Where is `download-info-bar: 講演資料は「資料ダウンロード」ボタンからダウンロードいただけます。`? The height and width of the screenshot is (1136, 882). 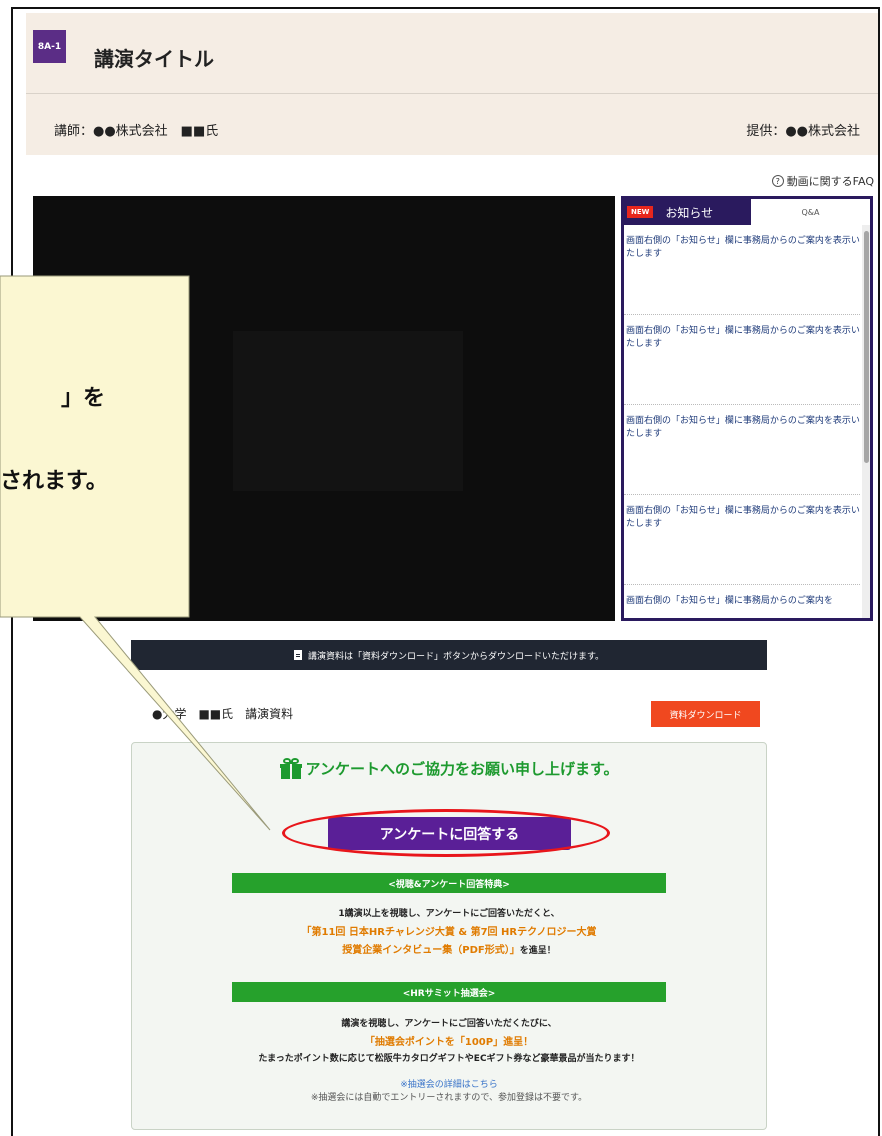
download-info-bar: 講演資料は「資料ダウンロード」ボタンからダウンロードいただけます。 is located at coordinates (449, 655).